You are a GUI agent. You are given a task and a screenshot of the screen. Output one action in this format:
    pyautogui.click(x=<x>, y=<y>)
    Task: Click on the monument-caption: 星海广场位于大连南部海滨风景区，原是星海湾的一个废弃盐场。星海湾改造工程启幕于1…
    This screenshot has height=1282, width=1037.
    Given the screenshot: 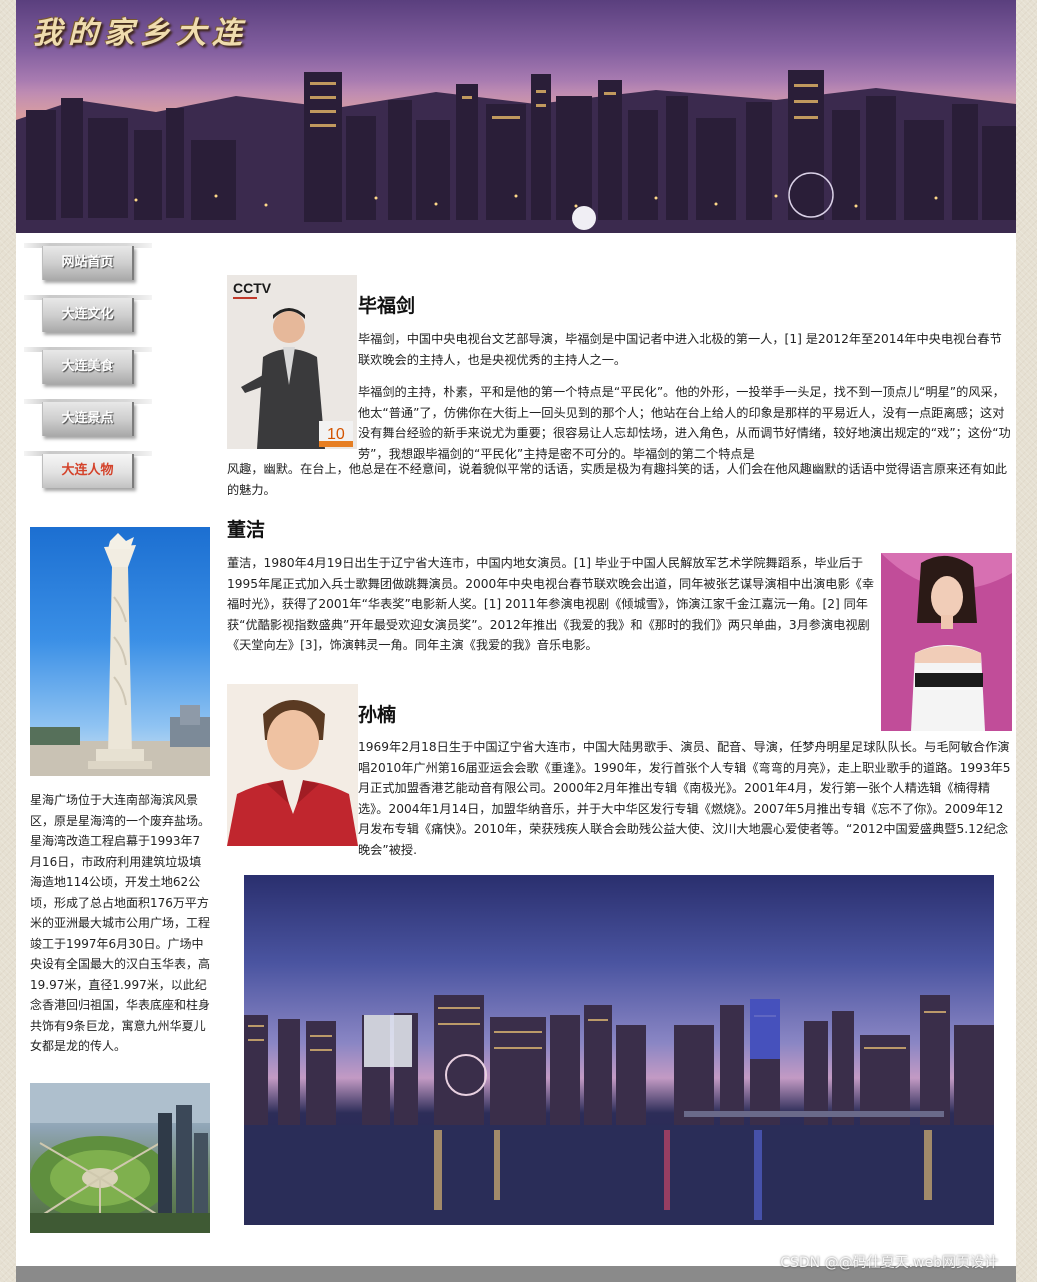 What is the action you would take?
    pyautogui.click(x=120, y=923)
    